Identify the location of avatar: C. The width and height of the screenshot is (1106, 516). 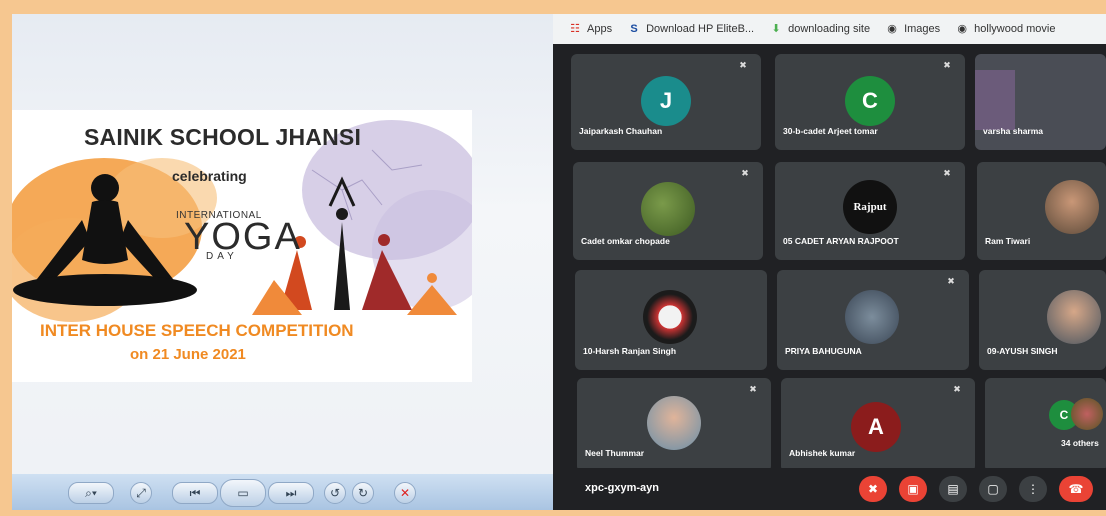
(870, 101).